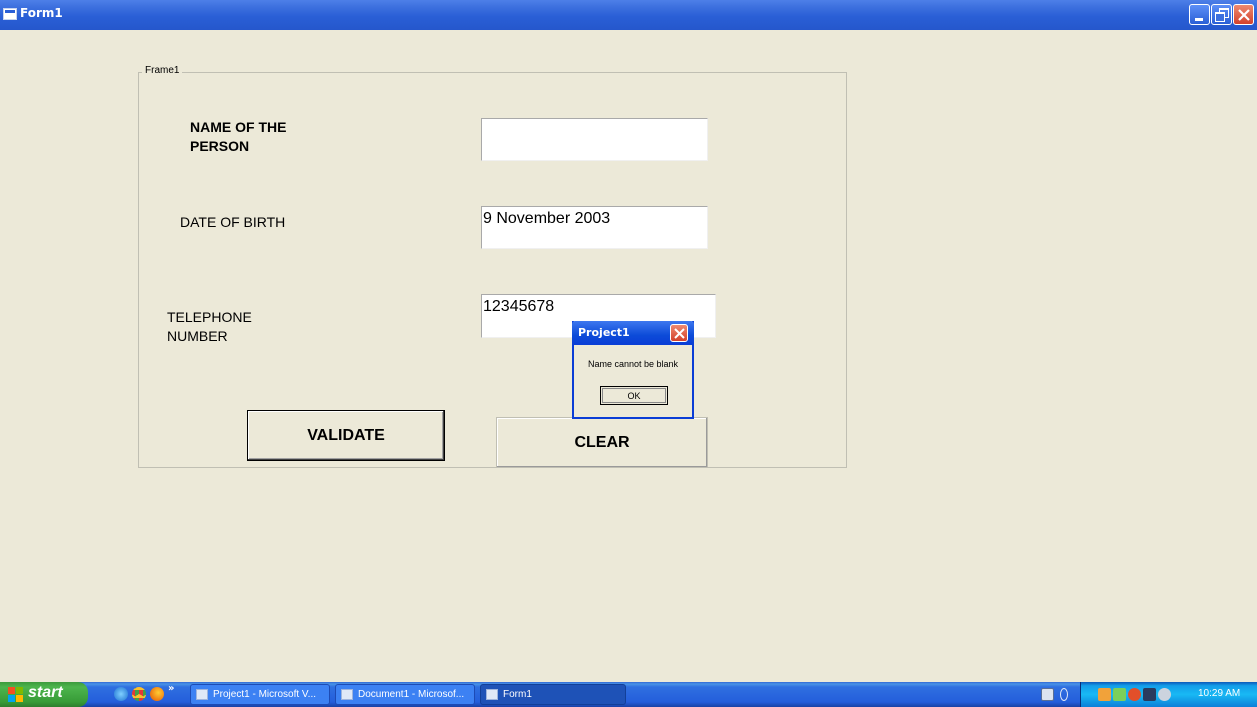 This screenshot has height=707, width=1257. Describe the element at coordinates (517, 694) in the screenshot. I see `taskbar-item-label: Form1` at that location.